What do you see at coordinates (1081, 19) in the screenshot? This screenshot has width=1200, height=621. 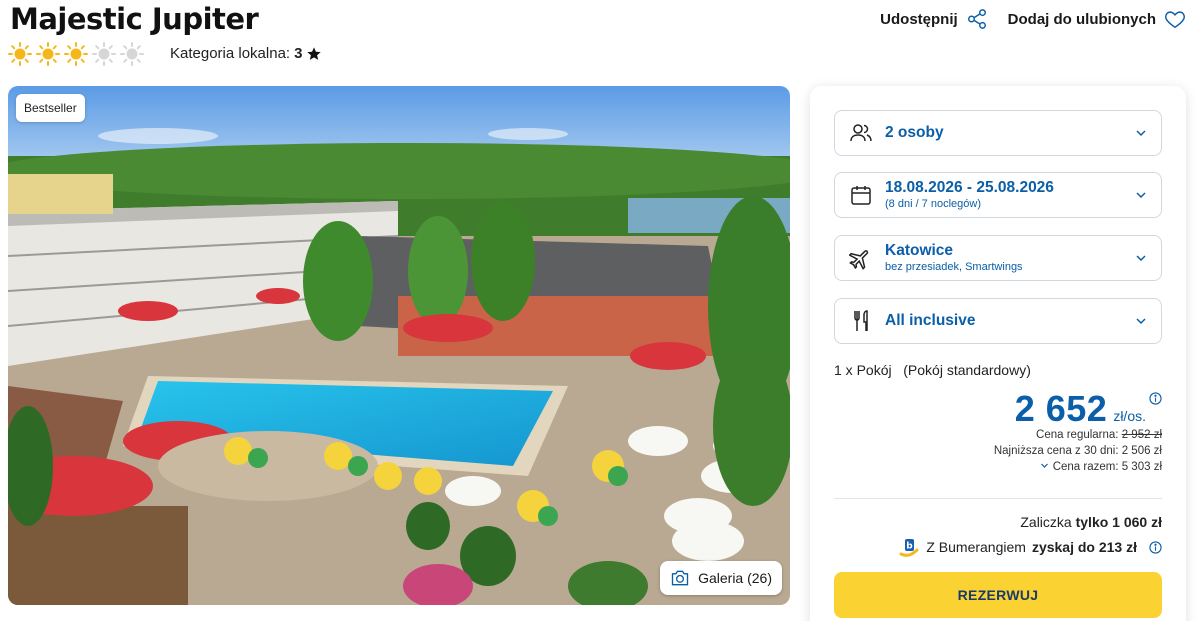 I see `favorites-label: Dodaj do ulubionych` at bounding box center [1081, 19].